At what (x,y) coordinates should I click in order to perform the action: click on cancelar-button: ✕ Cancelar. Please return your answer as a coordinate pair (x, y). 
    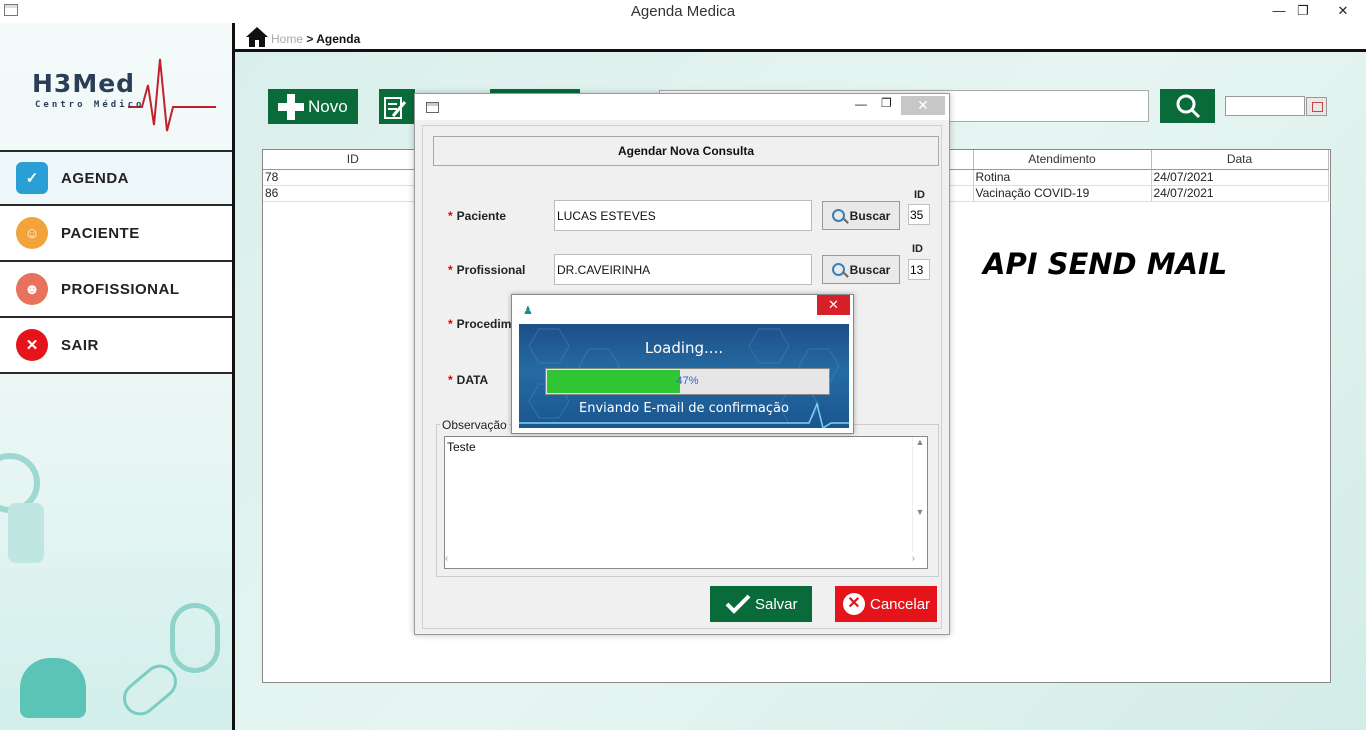
    Looking at the image, I should click on (886, 604).